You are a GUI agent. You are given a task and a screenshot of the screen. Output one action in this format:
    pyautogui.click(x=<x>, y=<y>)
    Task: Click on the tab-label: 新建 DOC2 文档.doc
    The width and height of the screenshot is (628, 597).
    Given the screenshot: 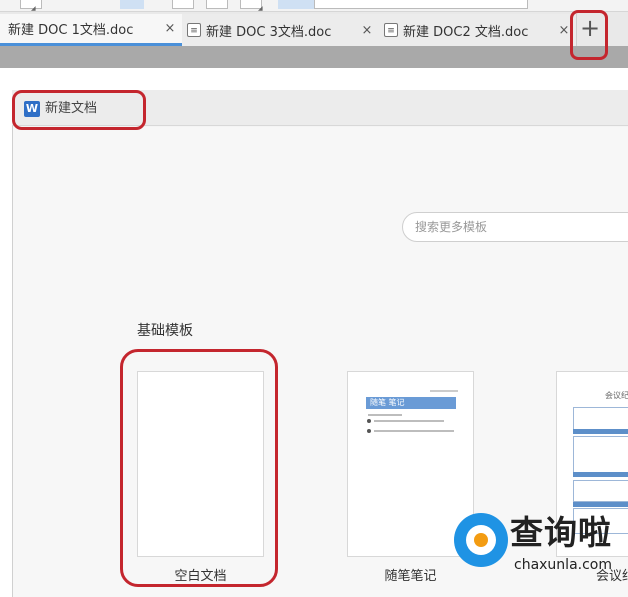 What is the action you would take?
    pyautogui.click(x=466, y=32)
    